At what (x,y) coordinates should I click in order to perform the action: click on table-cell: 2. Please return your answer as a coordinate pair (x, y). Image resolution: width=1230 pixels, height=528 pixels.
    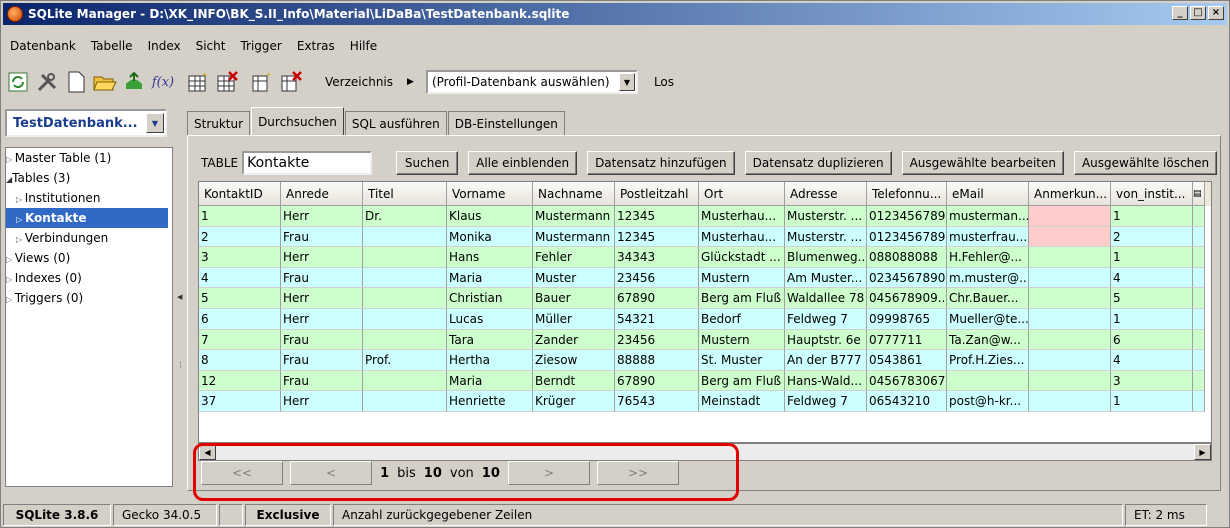
    Looking at the image, I should click on (240, 237).